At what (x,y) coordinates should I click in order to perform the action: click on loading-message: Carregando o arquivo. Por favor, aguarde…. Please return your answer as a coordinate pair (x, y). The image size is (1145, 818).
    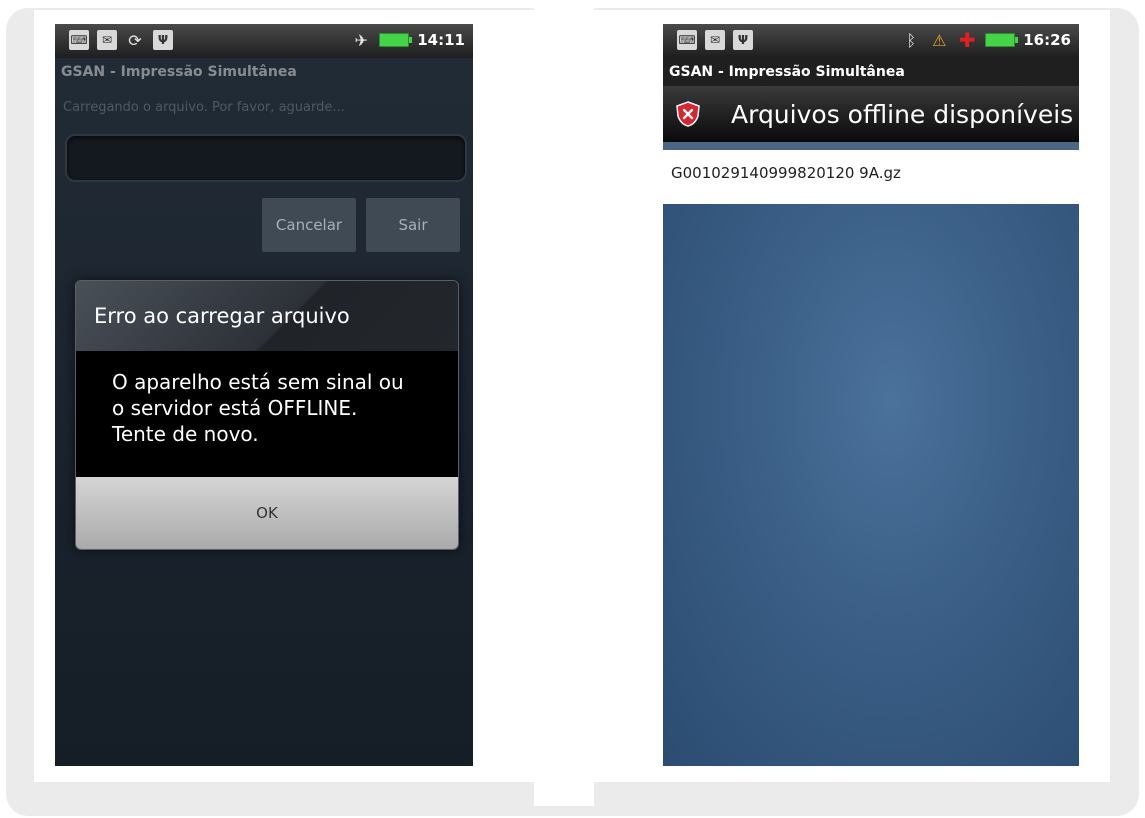
    Looking at the image, I should click on (204, 107).